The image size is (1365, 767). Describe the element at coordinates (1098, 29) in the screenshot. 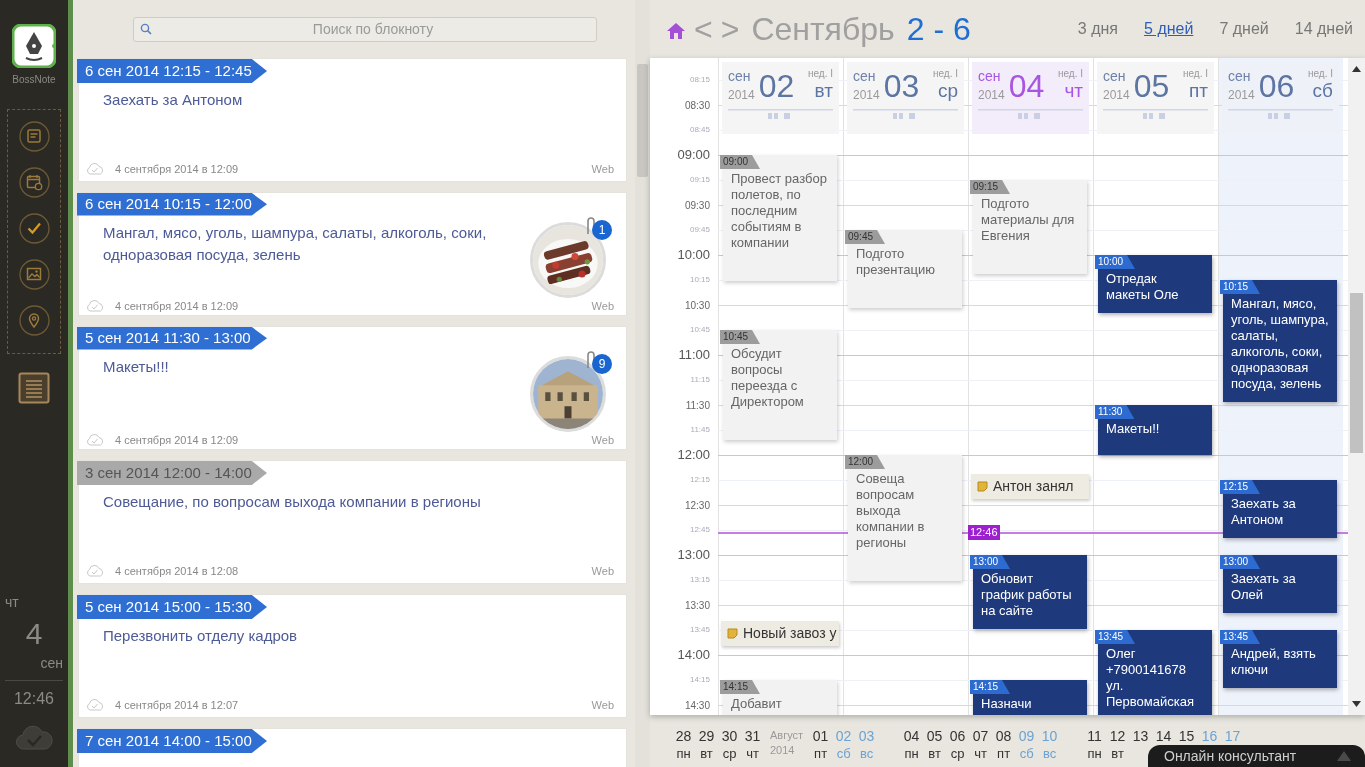

I see `view-tab: 3 дня` at that location.